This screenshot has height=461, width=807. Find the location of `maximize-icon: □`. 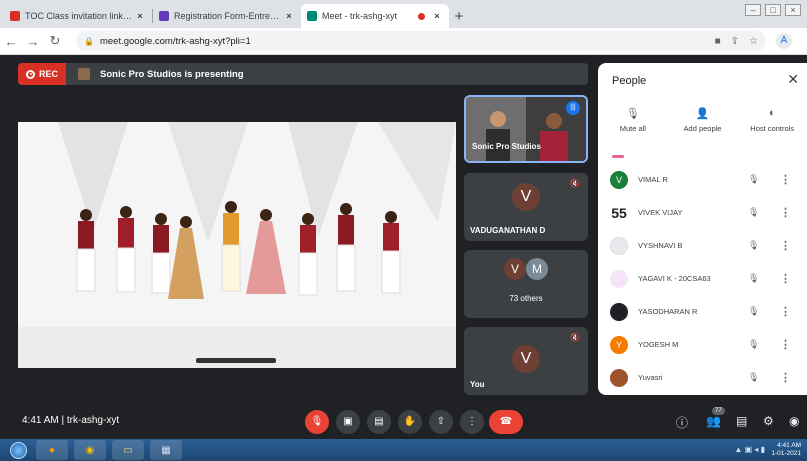

maximize-icon: □ is located at coordinates (773, 10).